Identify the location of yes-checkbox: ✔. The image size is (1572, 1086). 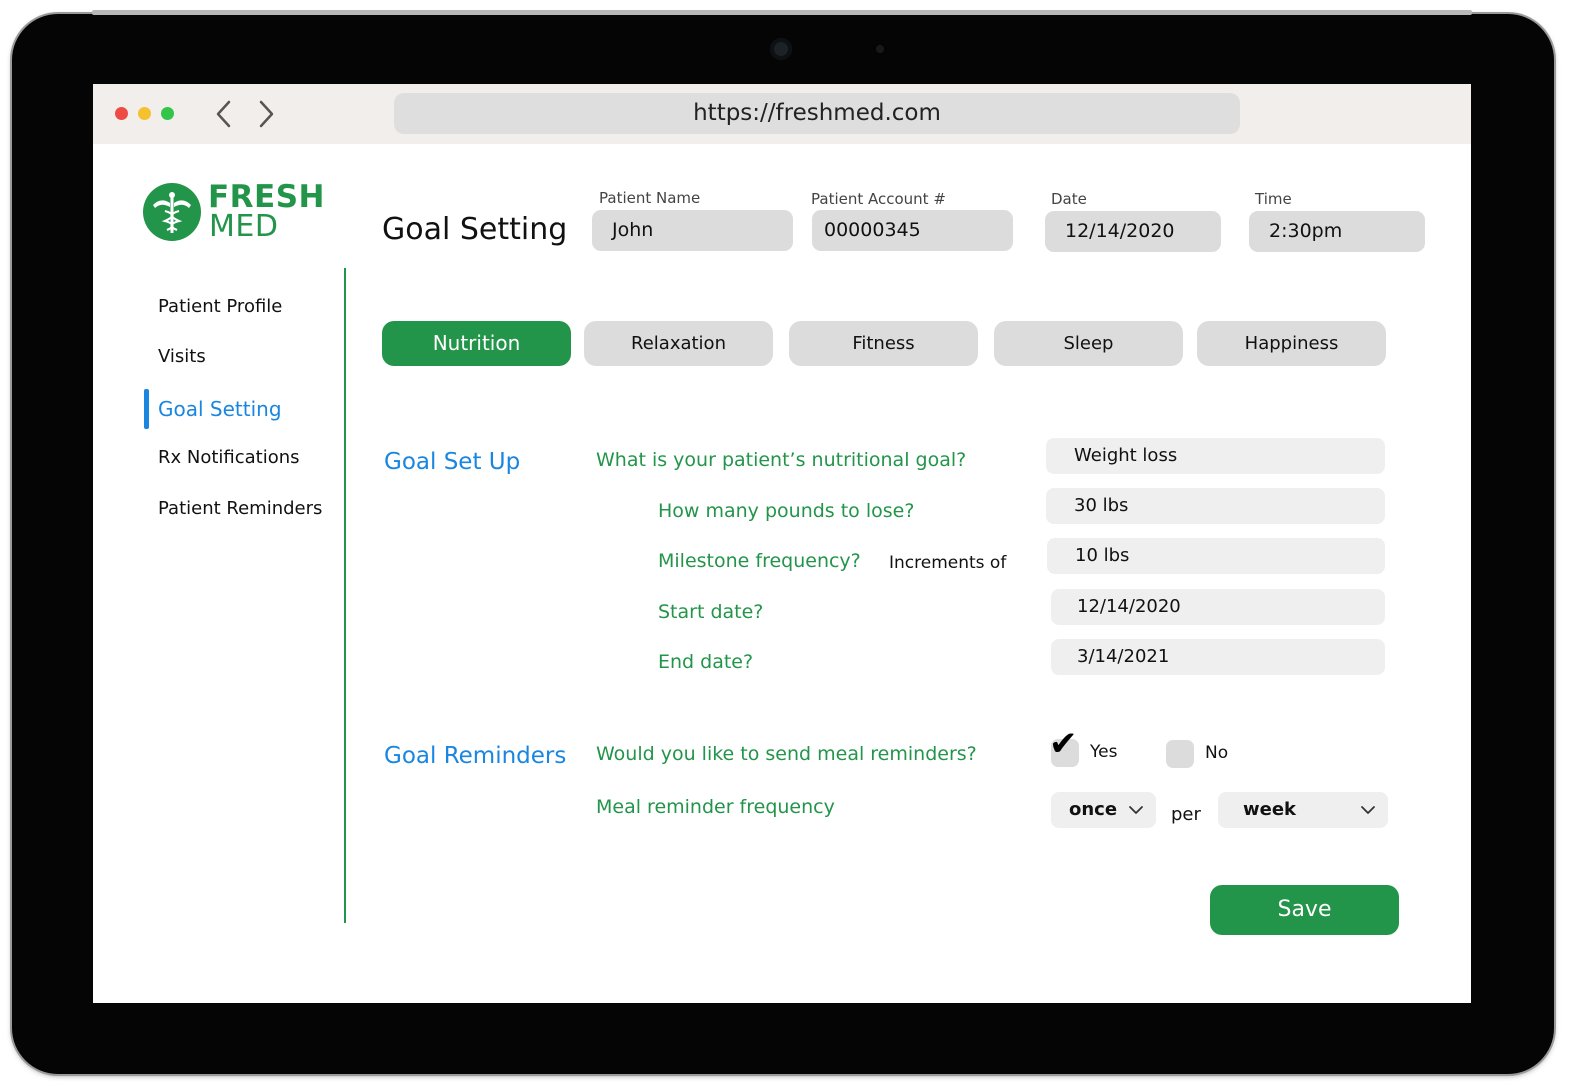
(1064, 747).